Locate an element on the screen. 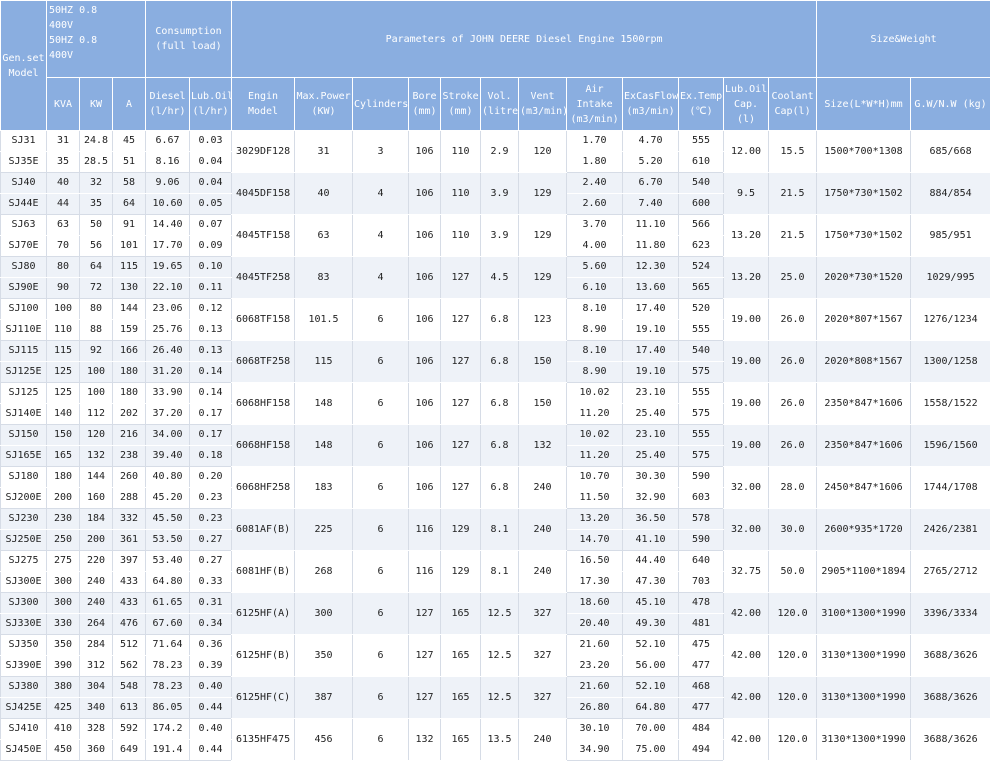 The image size is (990, 771). cell-lubcap: 9.5 is located at coordinates (746, 193).